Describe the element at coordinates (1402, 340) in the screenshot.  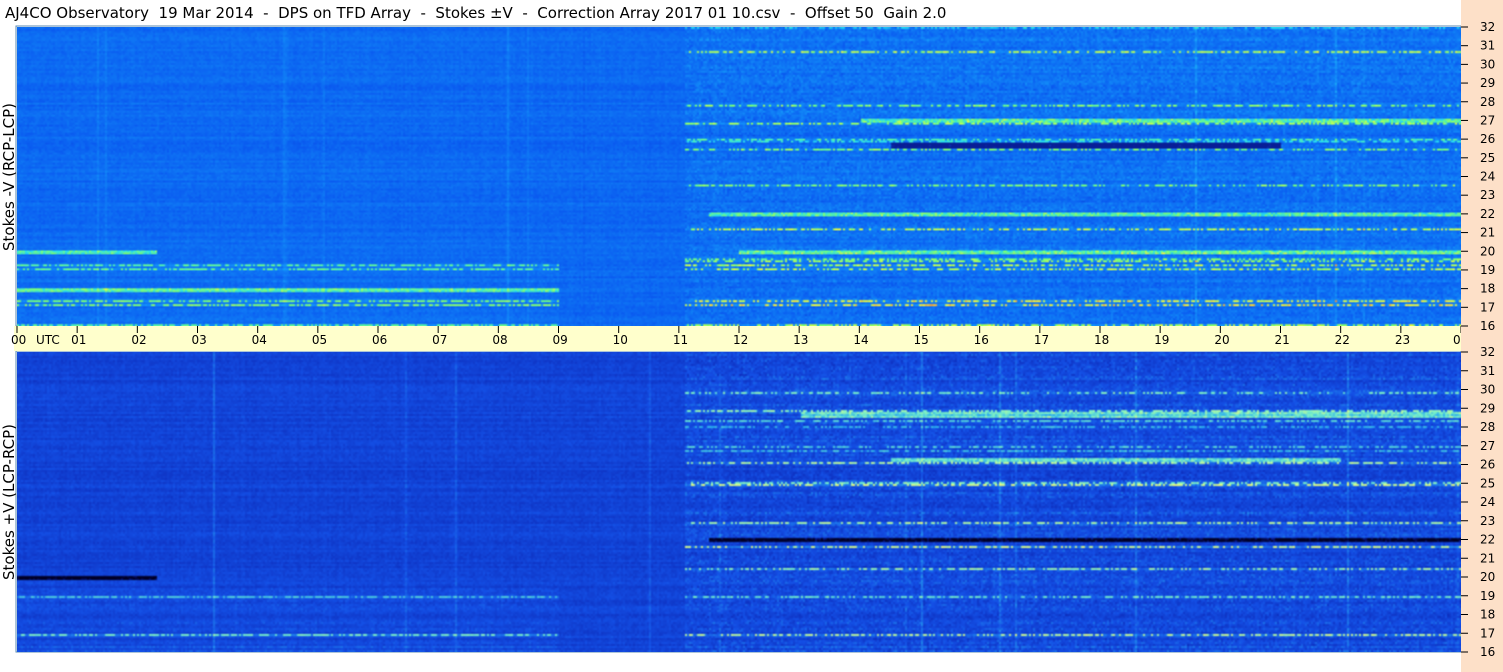
I see `time-tick-label: 23` at that location.